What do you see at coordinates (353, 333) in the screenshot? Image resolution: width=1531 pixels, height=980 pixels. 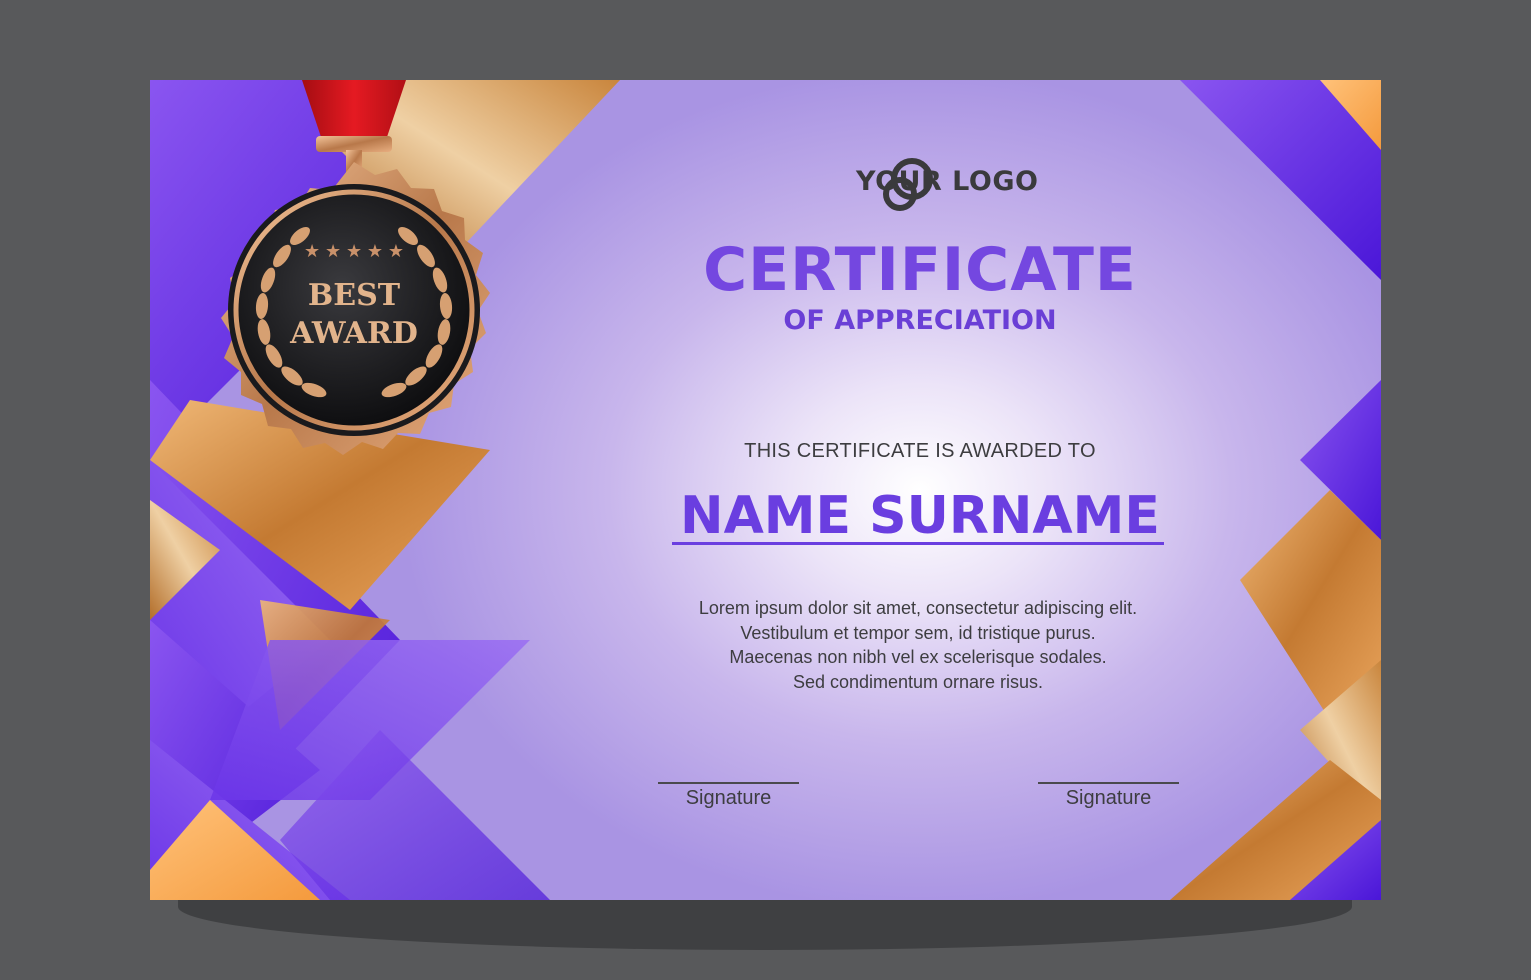 I see `medal-line2: AWARD` at bounding box center [353, 333].